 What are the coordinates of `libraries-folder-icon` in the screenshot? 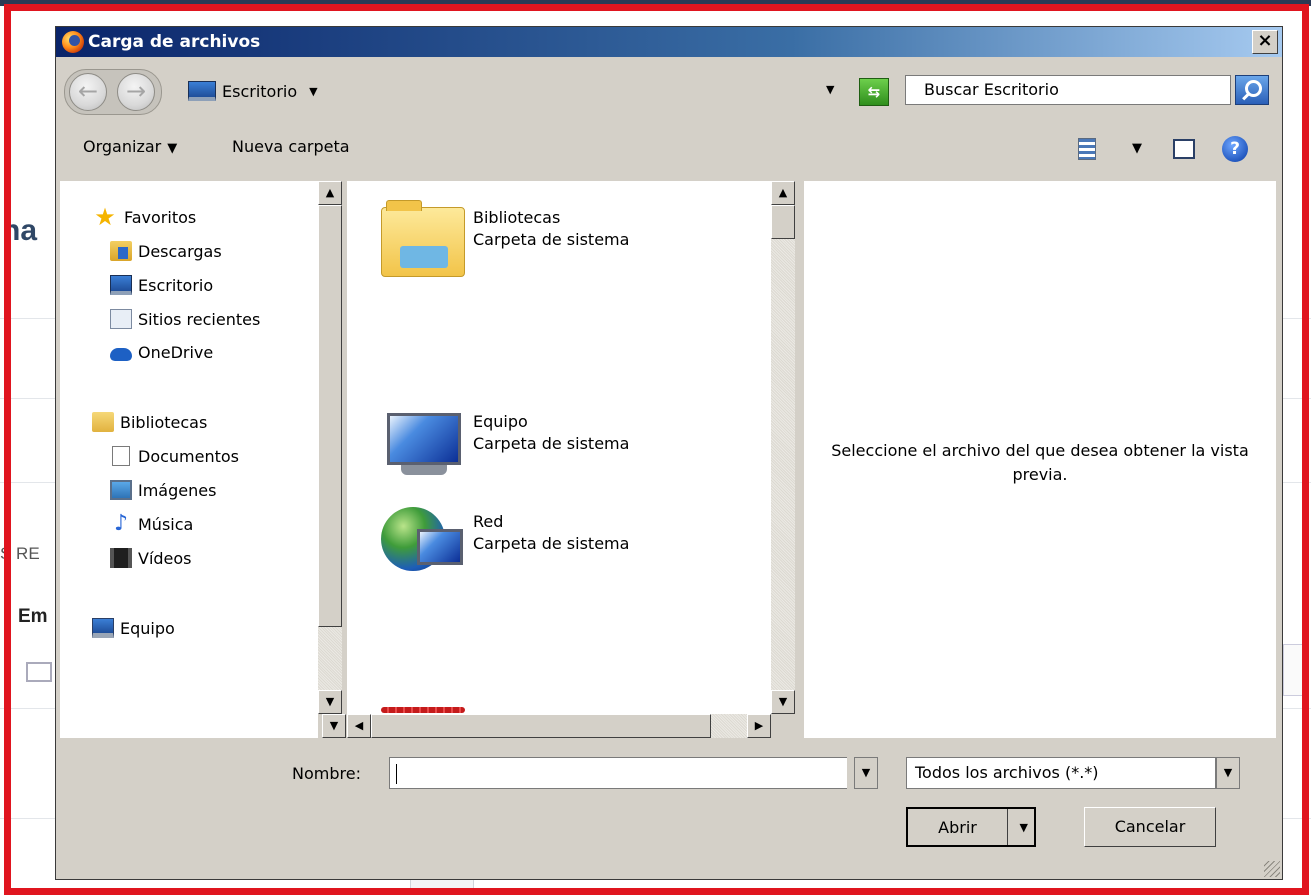 It's located at (423, 238).